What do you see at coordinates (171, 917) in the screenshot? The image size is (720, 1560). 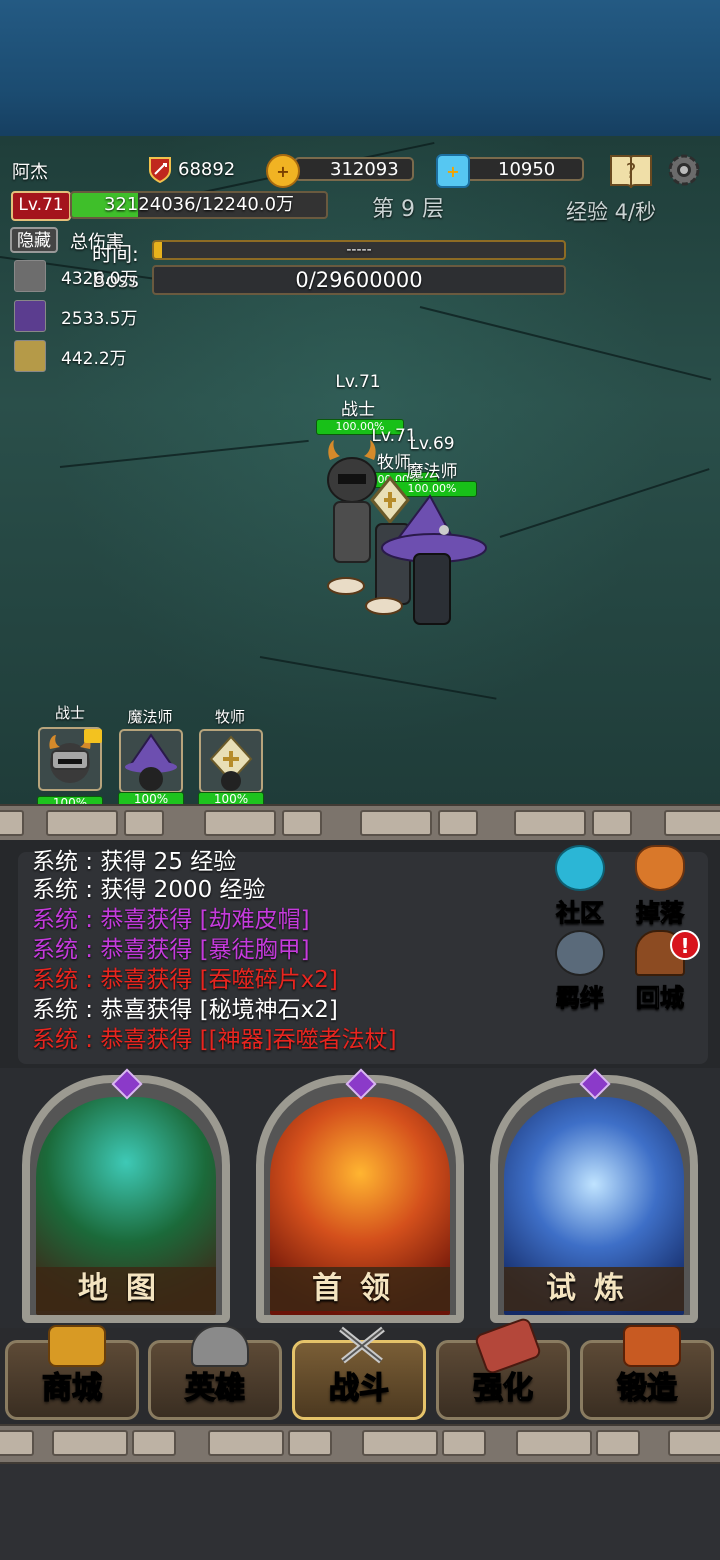 I see `log-line: 系统 : 恭喜获得 [劫难皮帽]` at bounding box center [171, 917].